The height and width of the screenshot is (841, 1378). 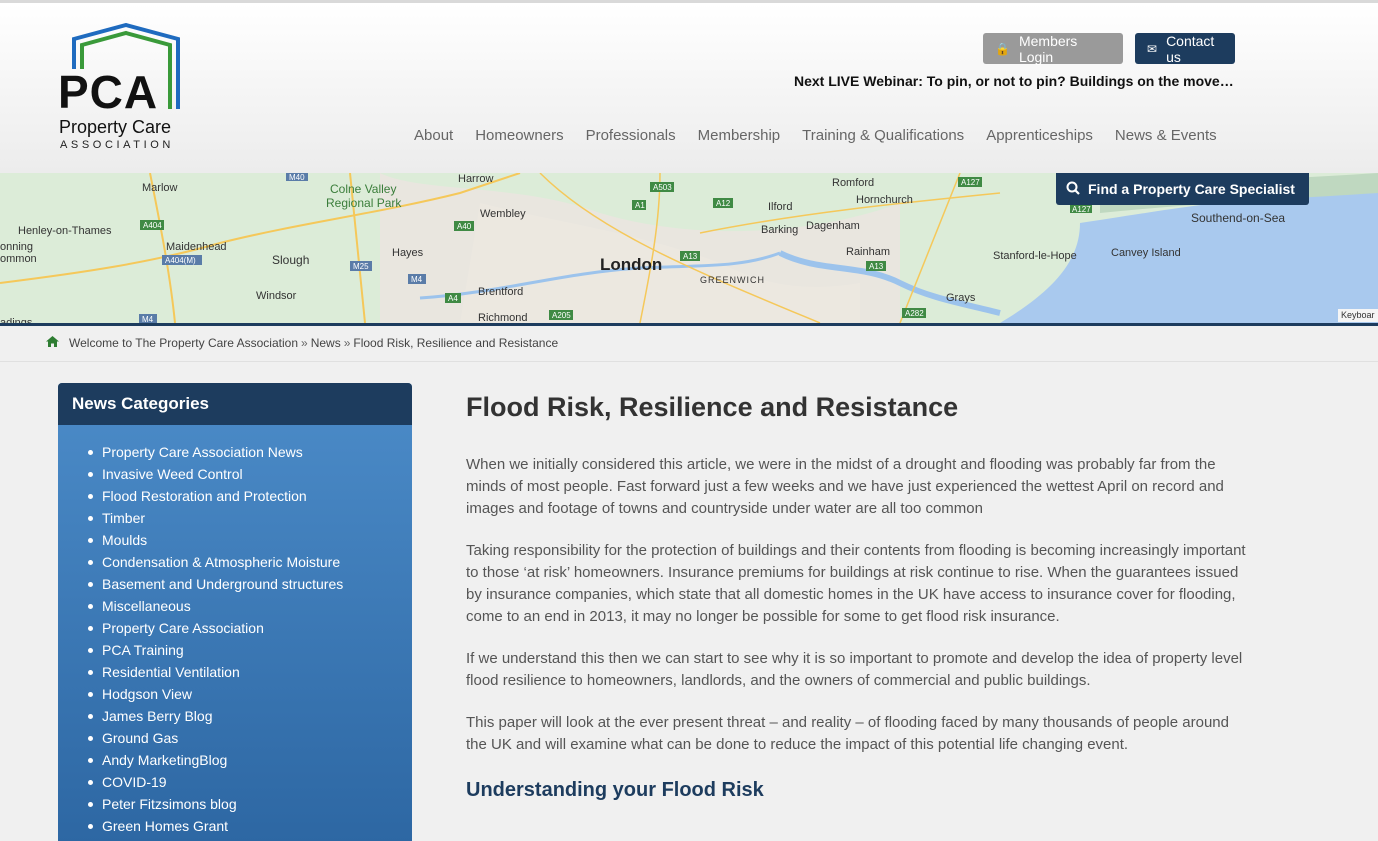 I want to click on category-item: Property Care Association News, so click(x=249, y=454).